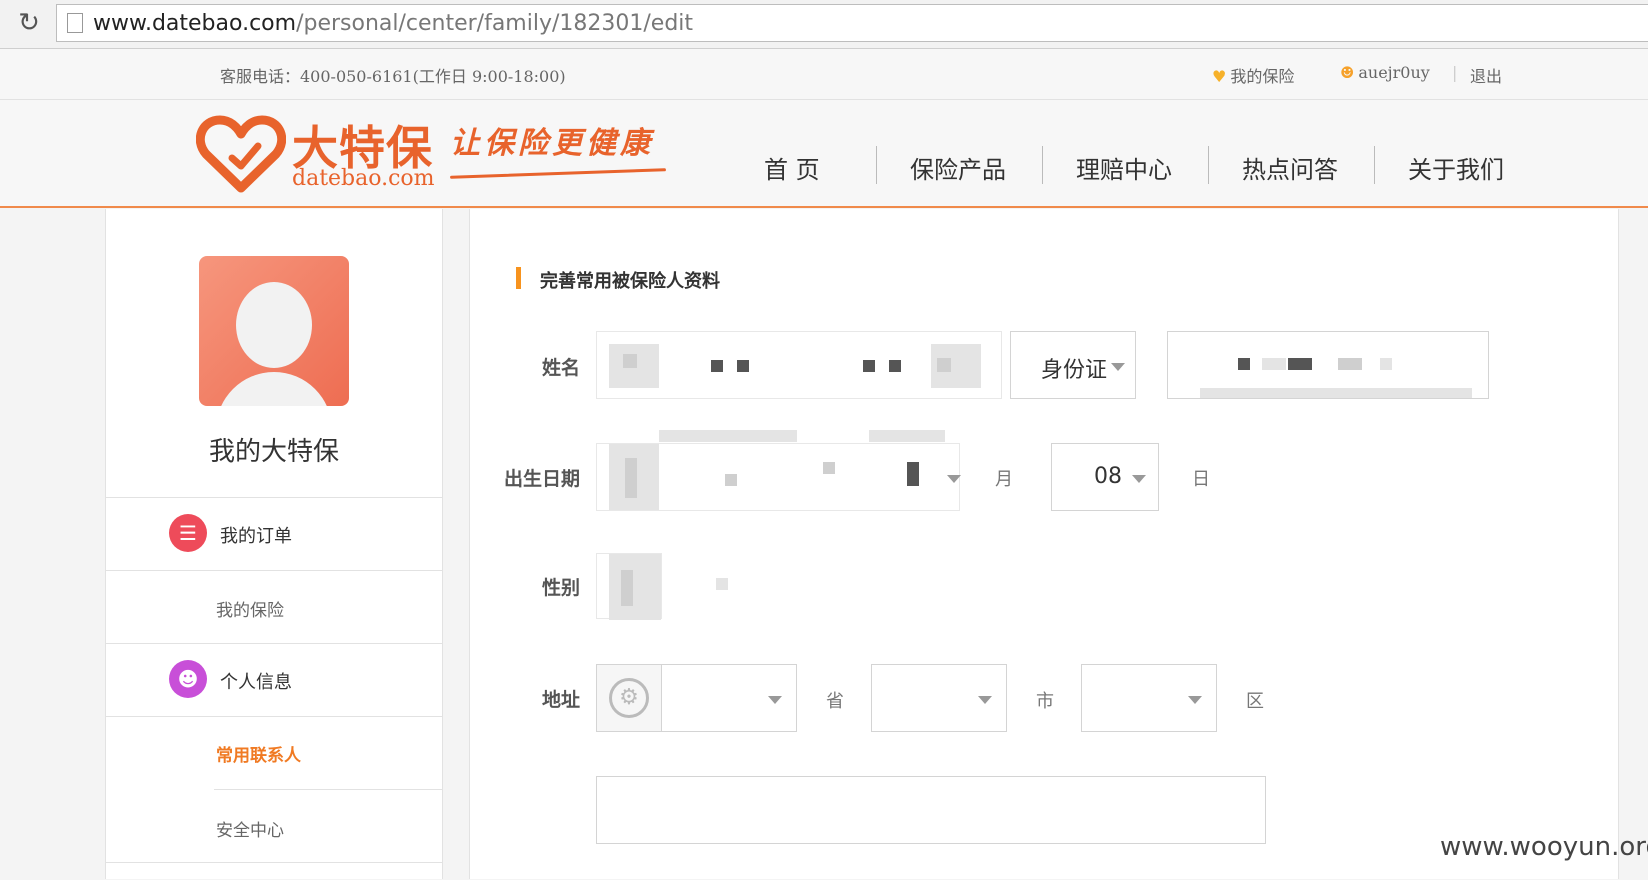 The image size is (1648, 880). I want to click on my-insurance-label: 我的保险, so click(1262, 76).